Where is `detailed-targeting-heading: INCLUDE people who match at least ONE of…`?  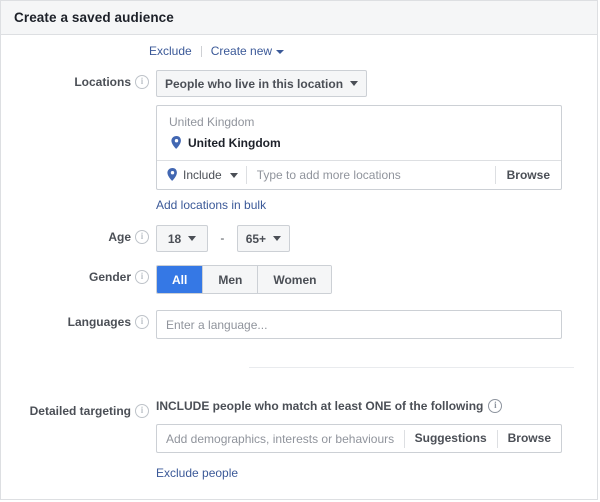 detailed-targeting-heading: INCLUDE people who match at least ONE of… is located at coordinates (376, 406).